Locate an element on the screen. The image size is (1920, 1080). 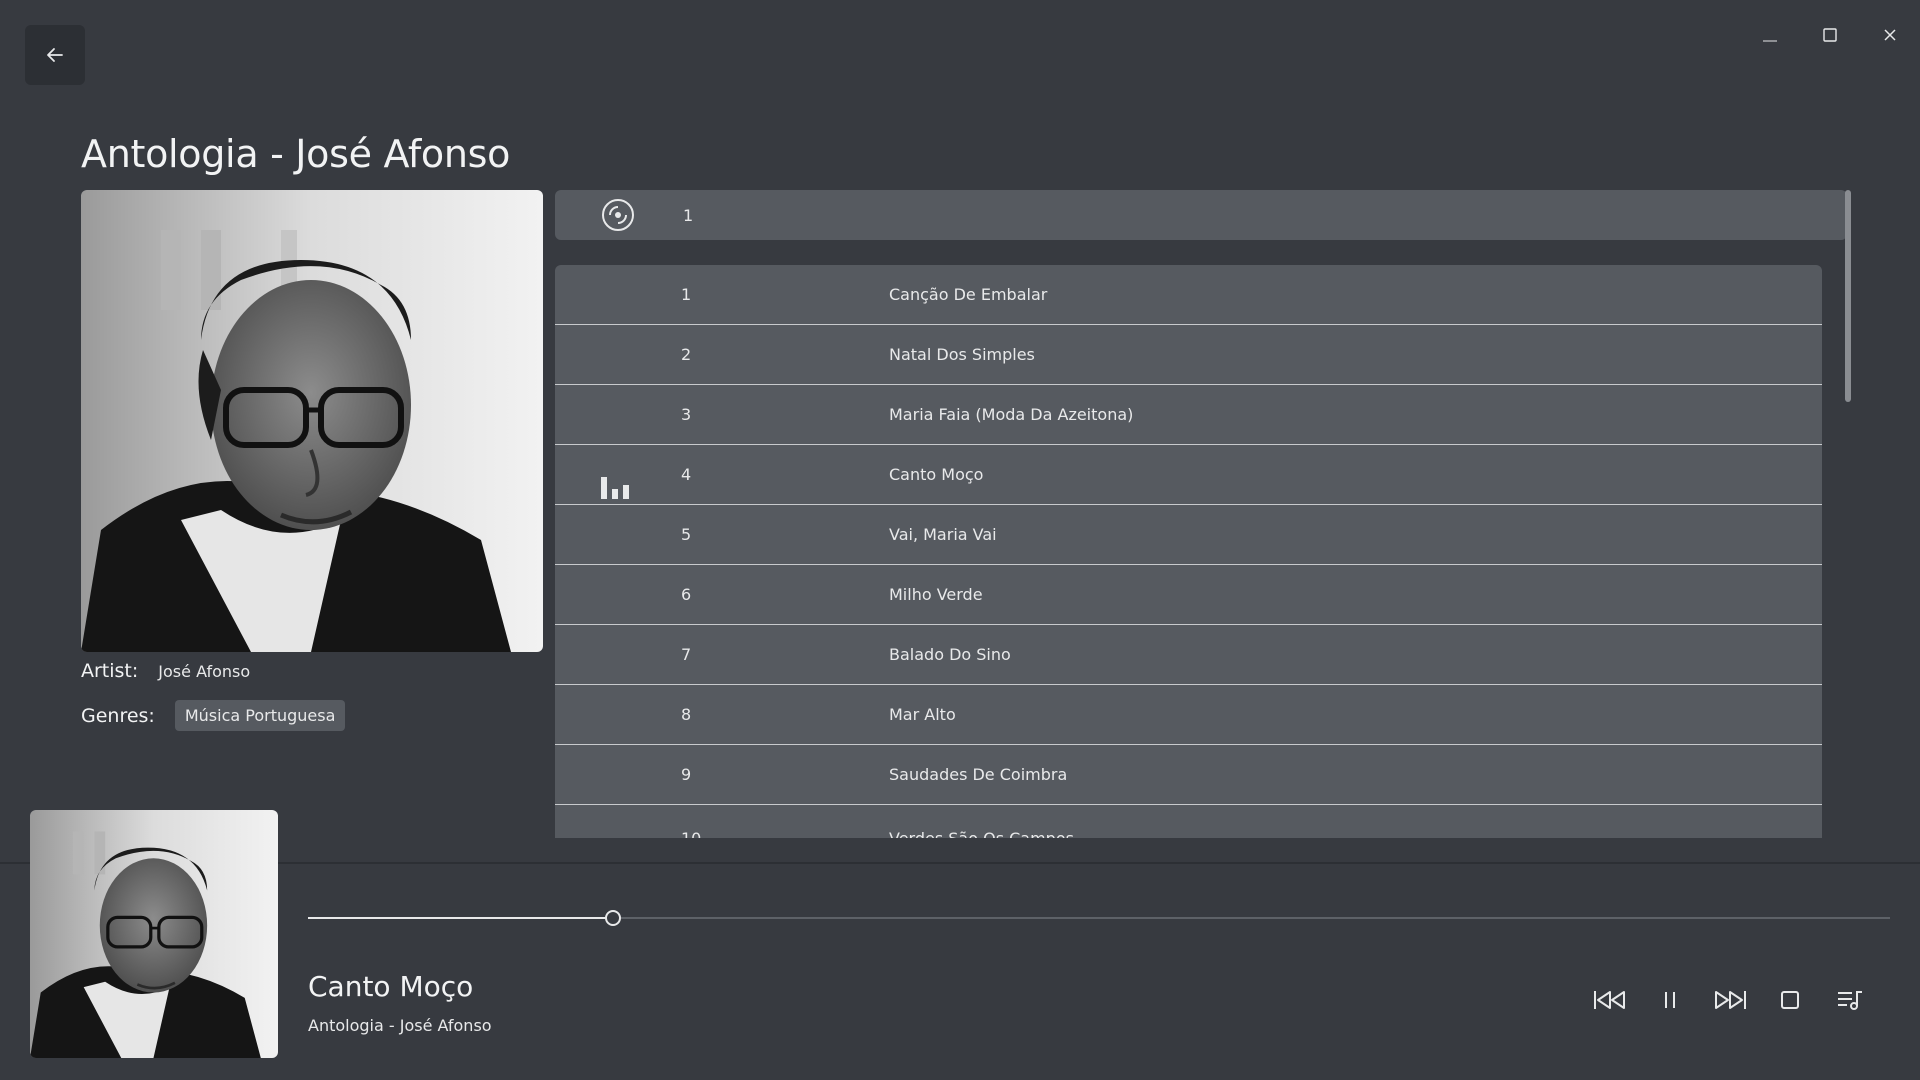
track-number: 3 is located at coordinates (686, 414).